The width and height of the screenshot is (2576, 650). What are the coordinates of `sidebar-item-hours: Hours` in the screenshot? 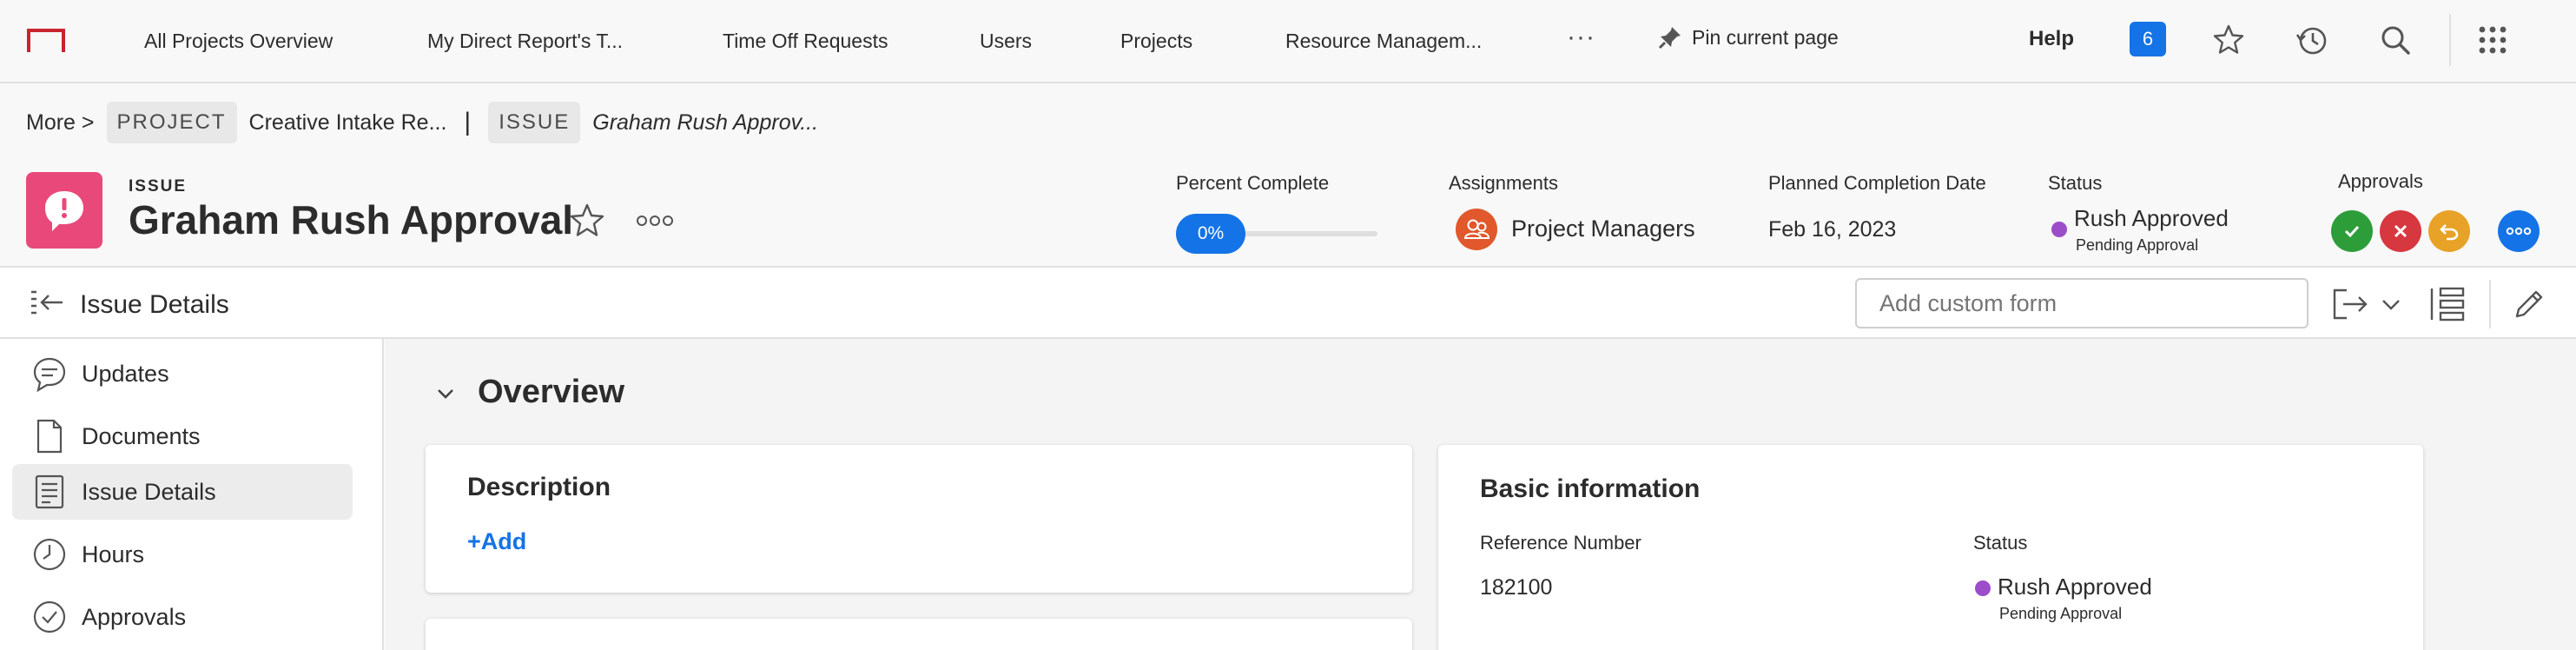 It's located at (183, 554).